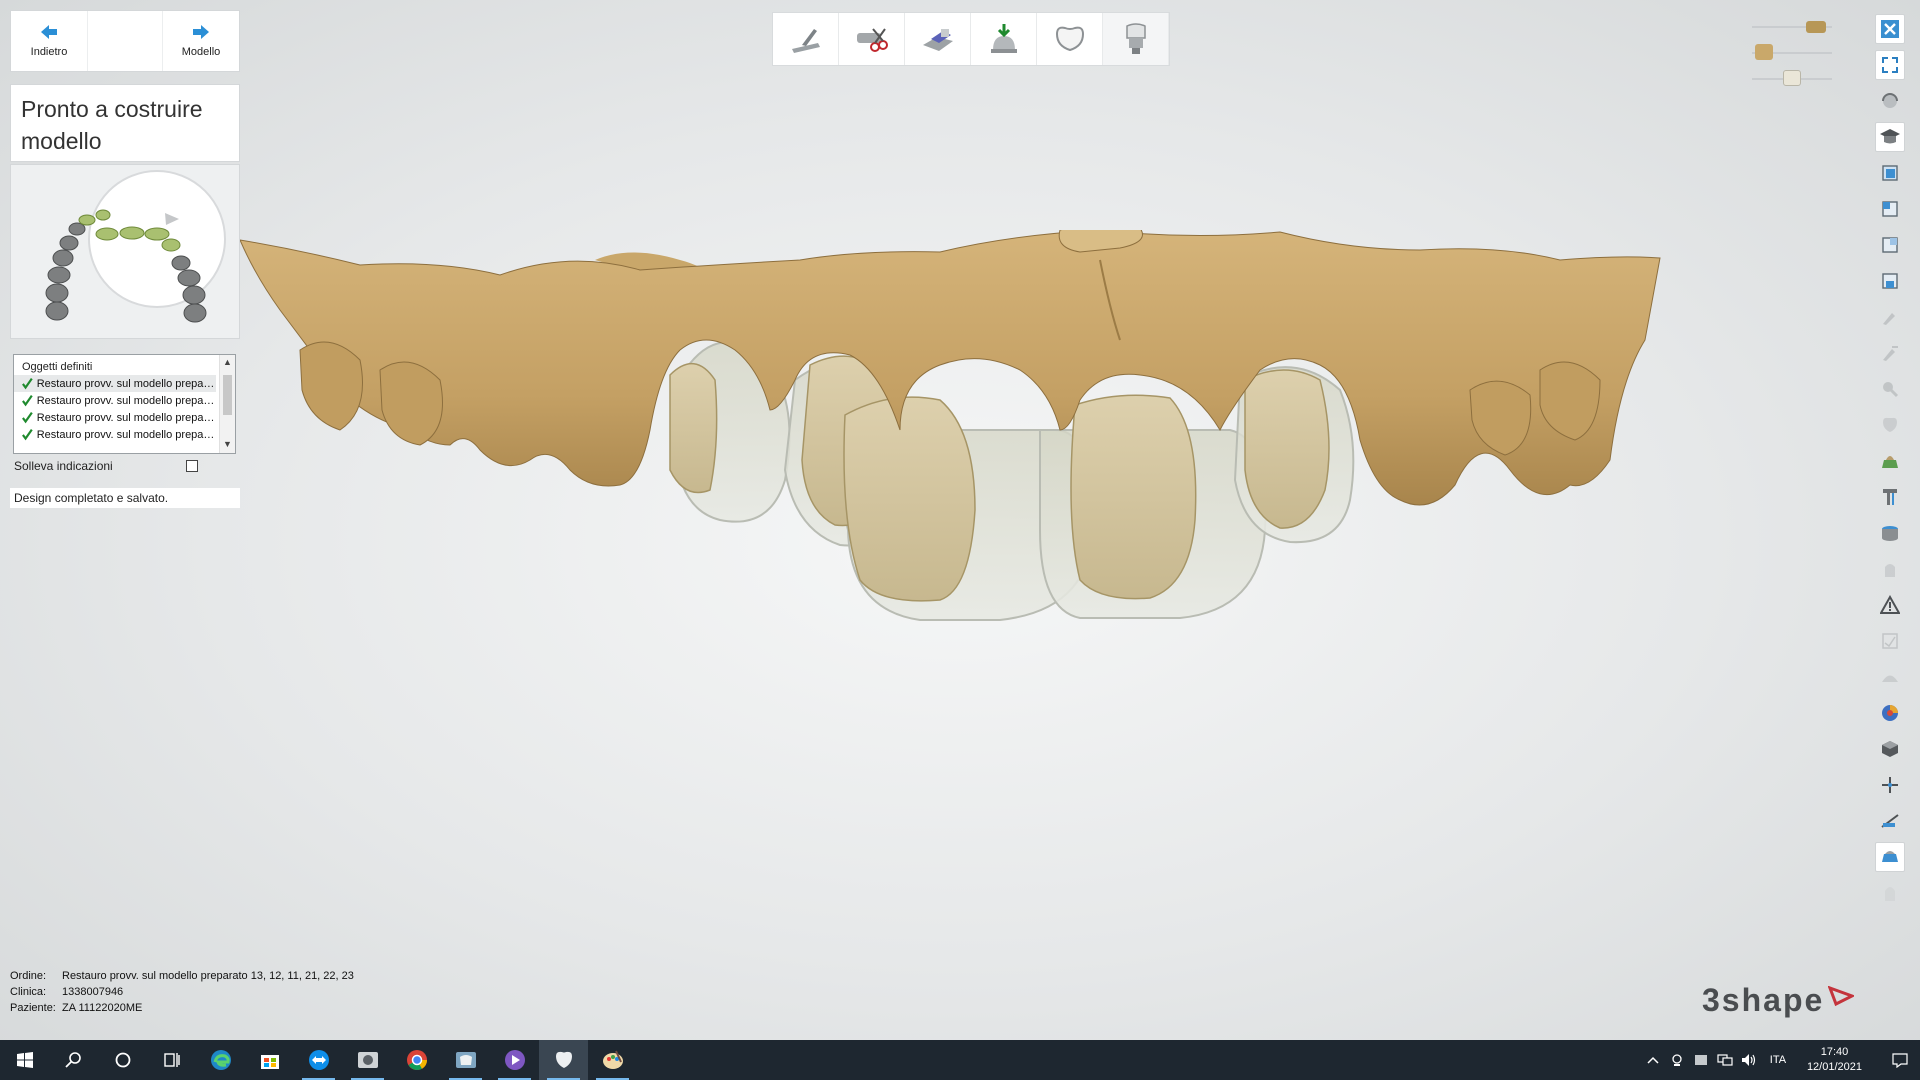 The height and width of the screenshot is (1080, 1920). I want to click on view-top-button, so click(1890, 173).